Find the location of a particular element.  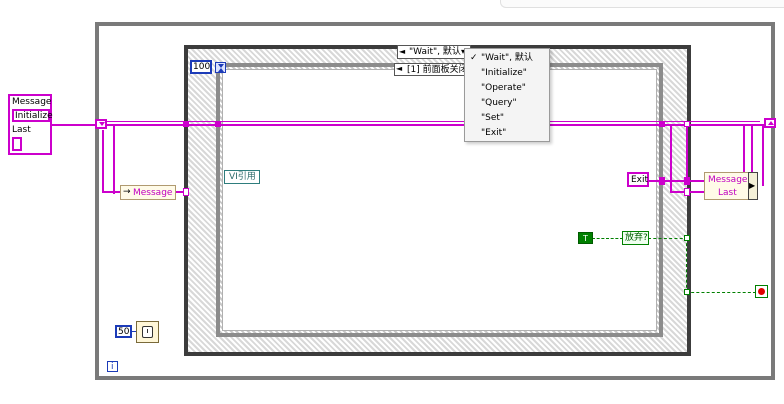

tunnel-right-lower is located at coordinates (687, 192).